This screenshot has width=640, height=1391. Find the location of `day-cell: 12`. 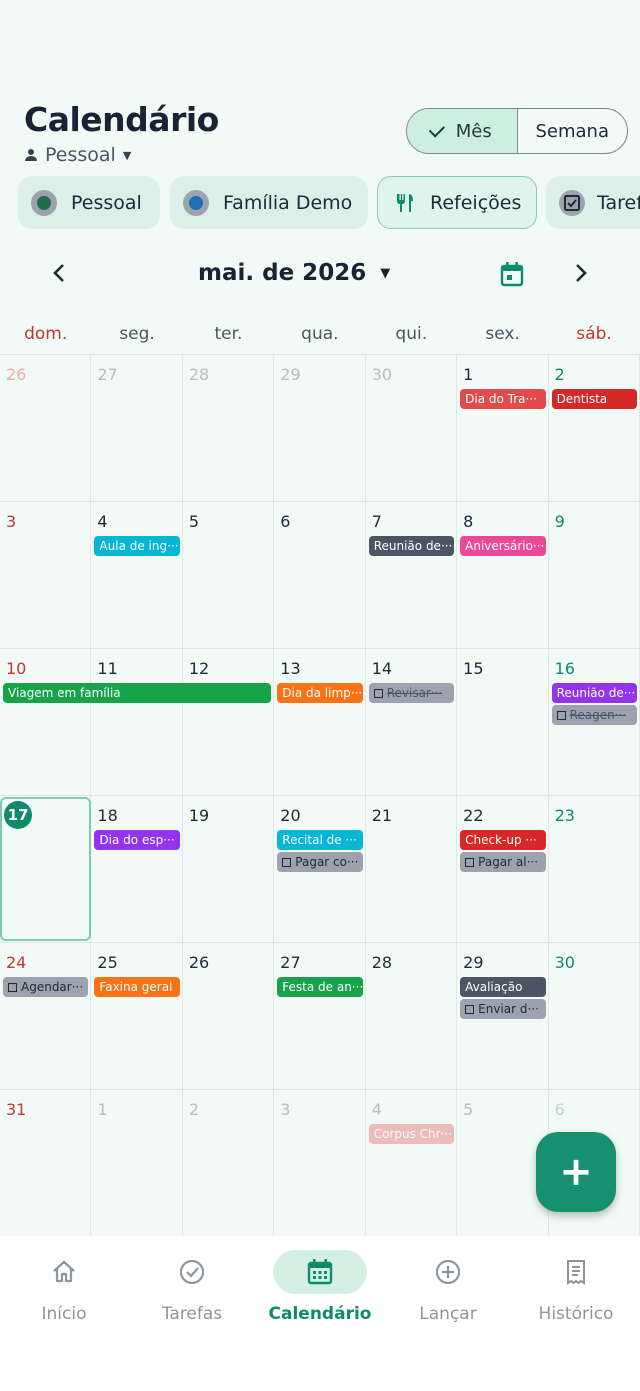

day-cell: 12 is located at coordinates (228, 721).